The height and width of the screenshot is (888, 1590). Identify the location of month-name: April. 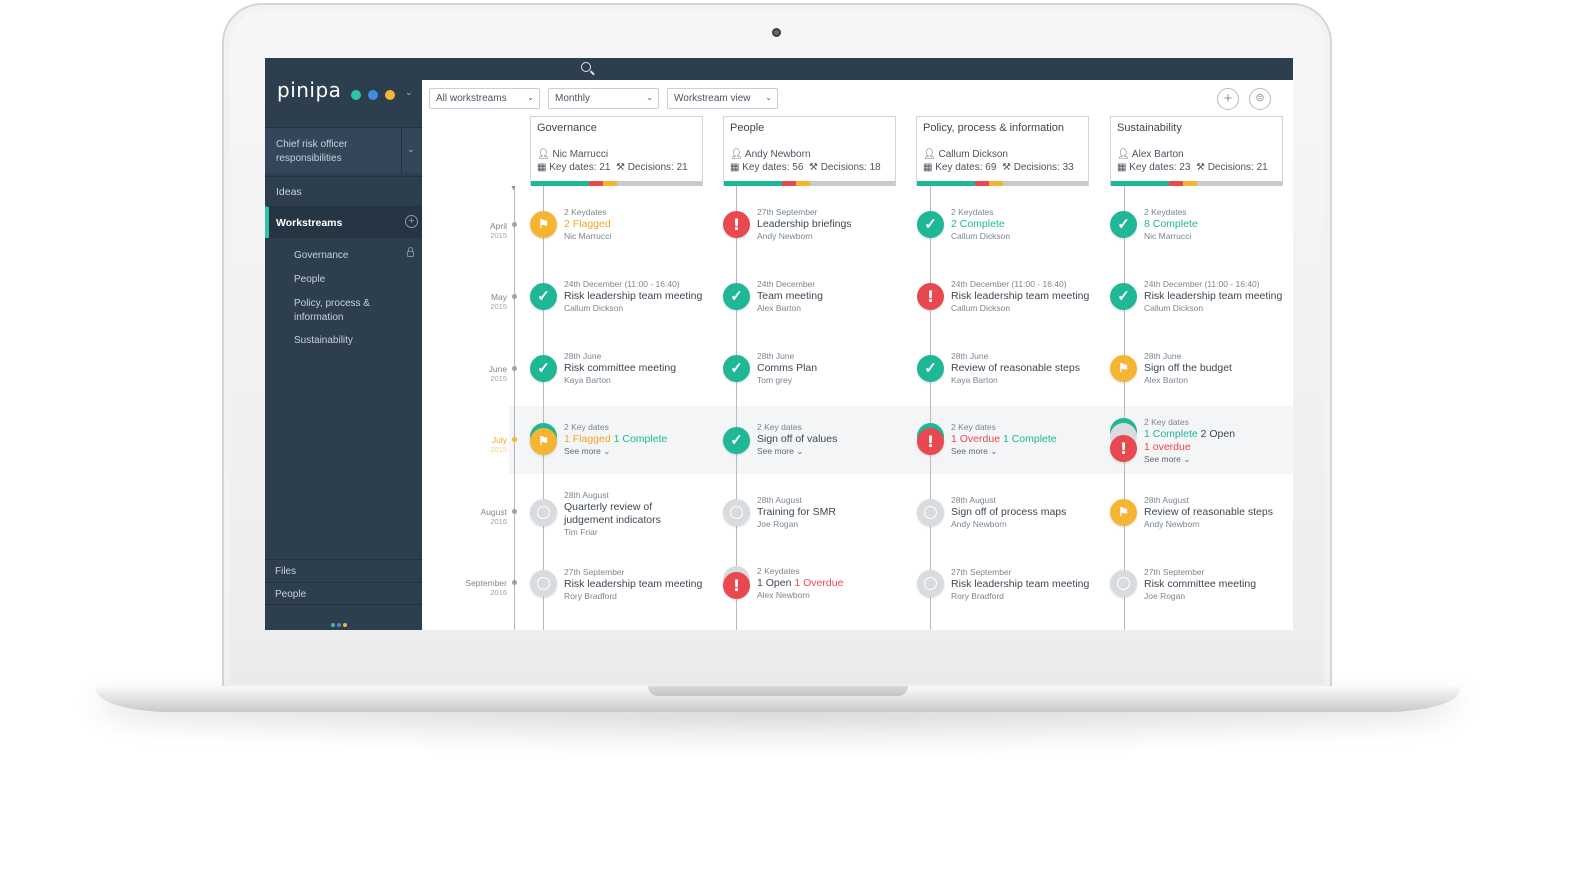
(498, 226).